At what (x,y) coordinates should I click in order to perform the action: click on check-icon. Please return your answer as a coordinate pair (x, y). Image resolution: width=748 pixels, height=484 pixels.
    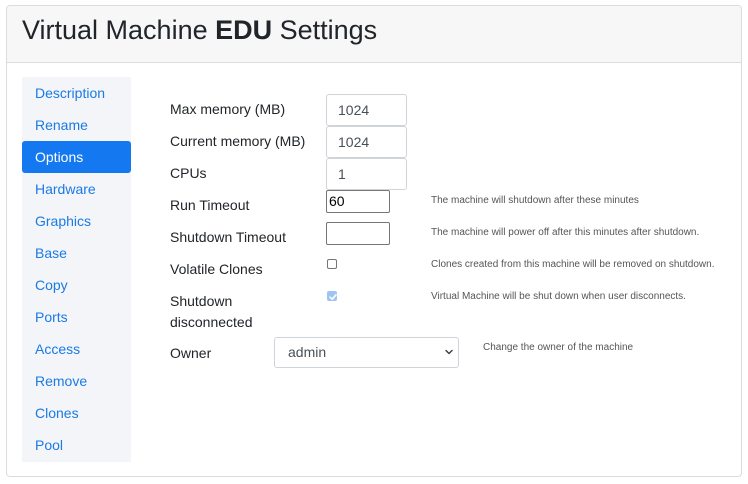
    Looking at the image, I should click on (333, 297).